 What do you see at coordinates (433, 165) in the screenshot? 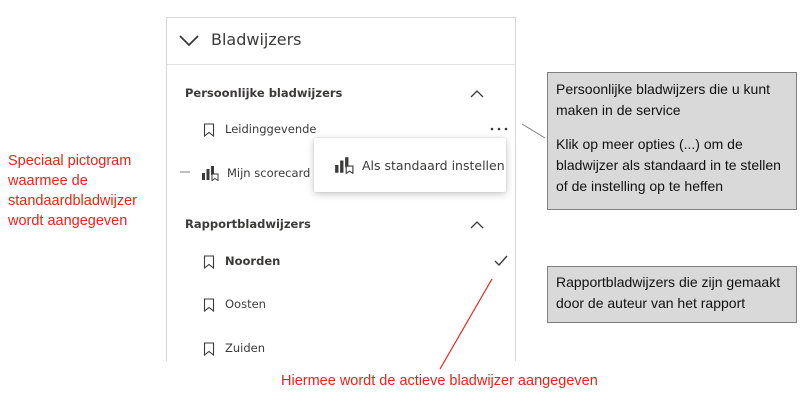
I see `menu-item-label: Als standaard instellen` at bounding box center [433, 165].